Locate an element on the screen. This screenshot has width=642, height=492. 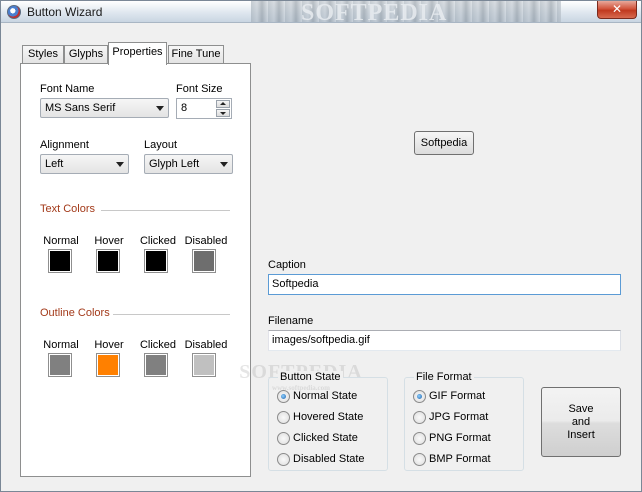
tab-styles-label: Styles is located at coordinates (43, 54).